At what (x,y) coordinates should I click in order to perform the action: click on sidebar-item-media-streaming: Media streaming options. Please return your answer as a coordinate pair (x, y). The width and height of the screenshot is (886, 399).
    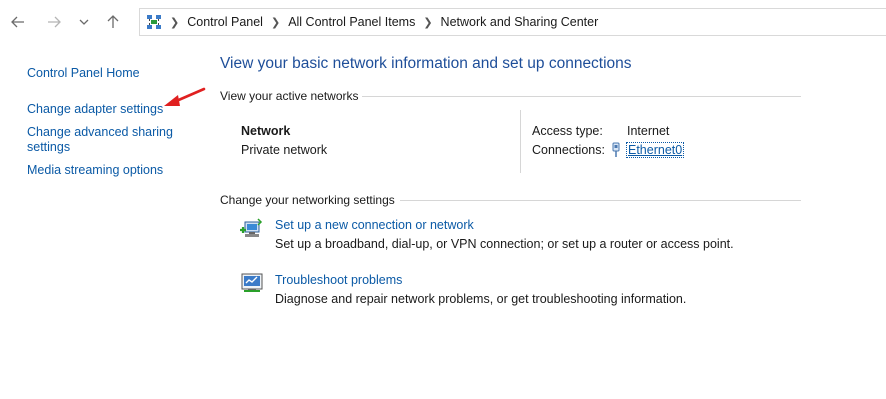
    Looking at the image, I should click on (95, 170).